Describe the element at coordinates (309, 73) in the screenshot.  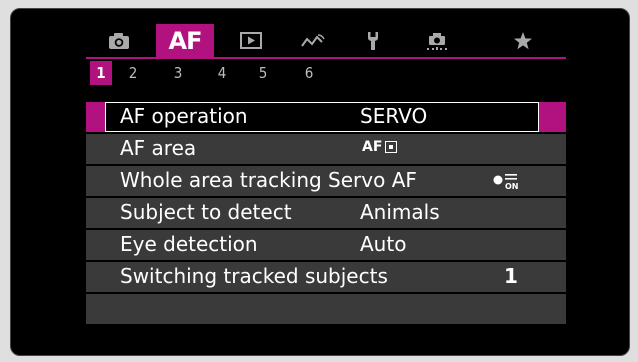
I see `page-tab-6: 6` at that location.